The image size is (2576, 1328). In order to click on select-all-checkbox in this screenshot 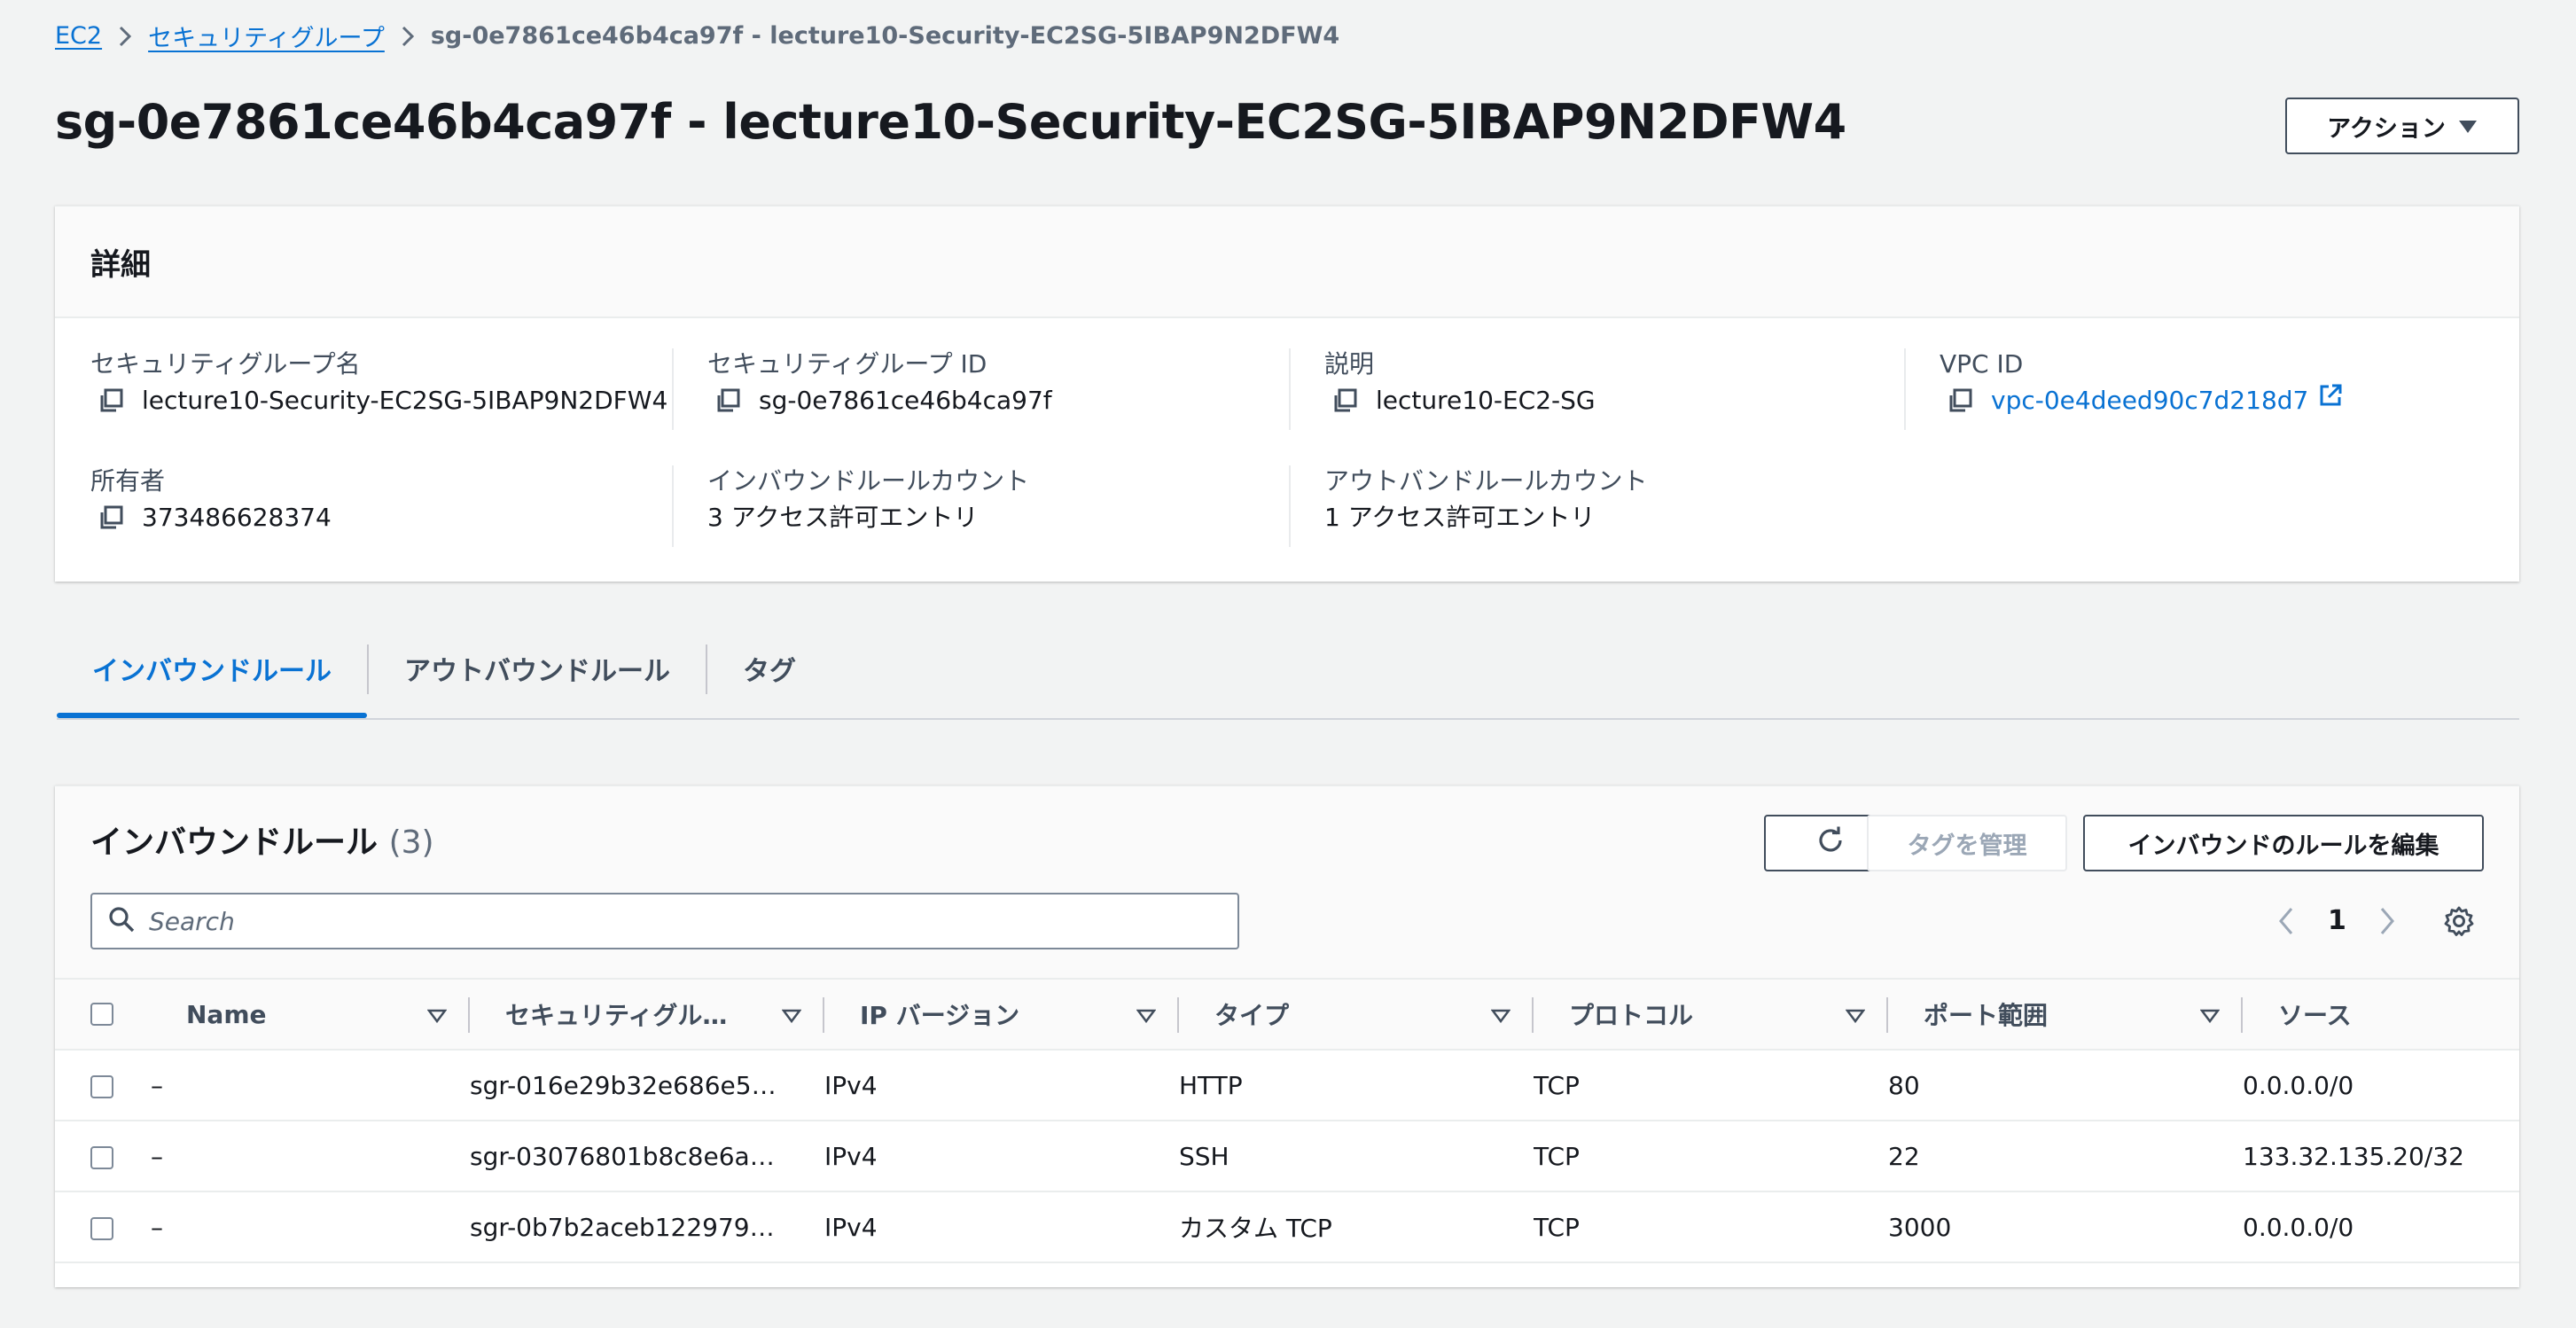, I will do `click(101, 1014)`.